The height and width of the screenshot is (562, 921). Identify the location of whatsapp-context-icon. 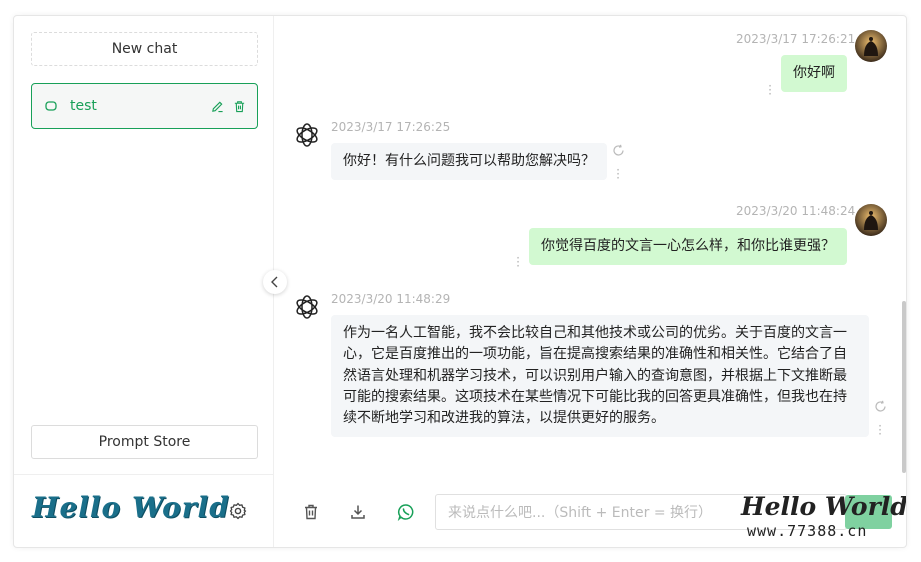
(406, 512).